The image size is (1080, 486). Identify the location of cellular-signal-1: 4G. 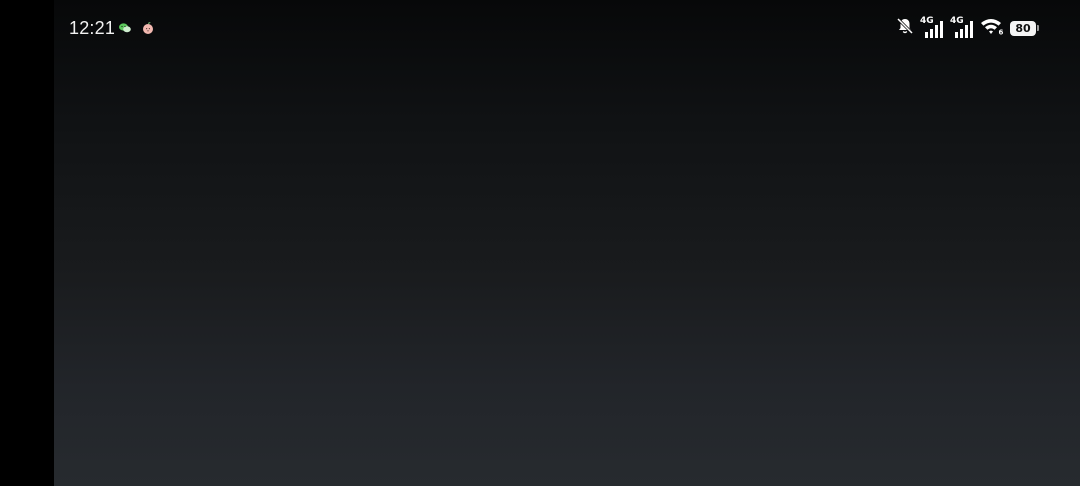
(932, 28).